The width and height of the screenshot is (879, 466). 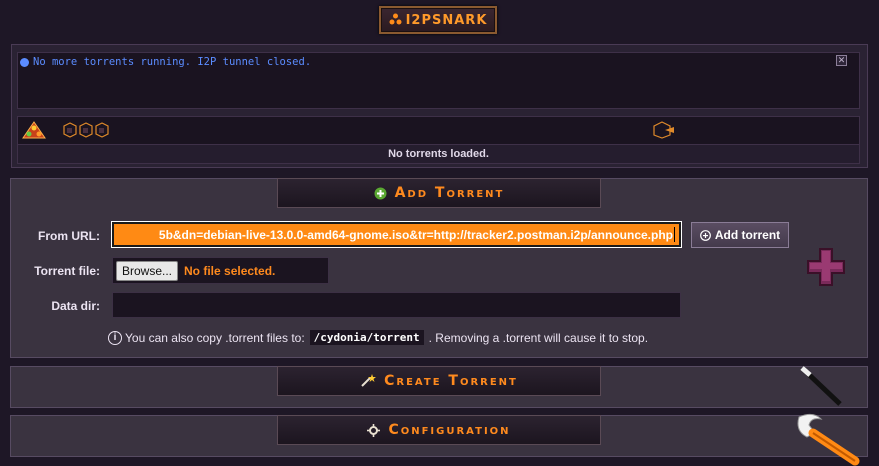 What do you see at coordinates (664, 130) in the screenshot?
I see `torrent-single-icon` at bounding box center [664, 130].